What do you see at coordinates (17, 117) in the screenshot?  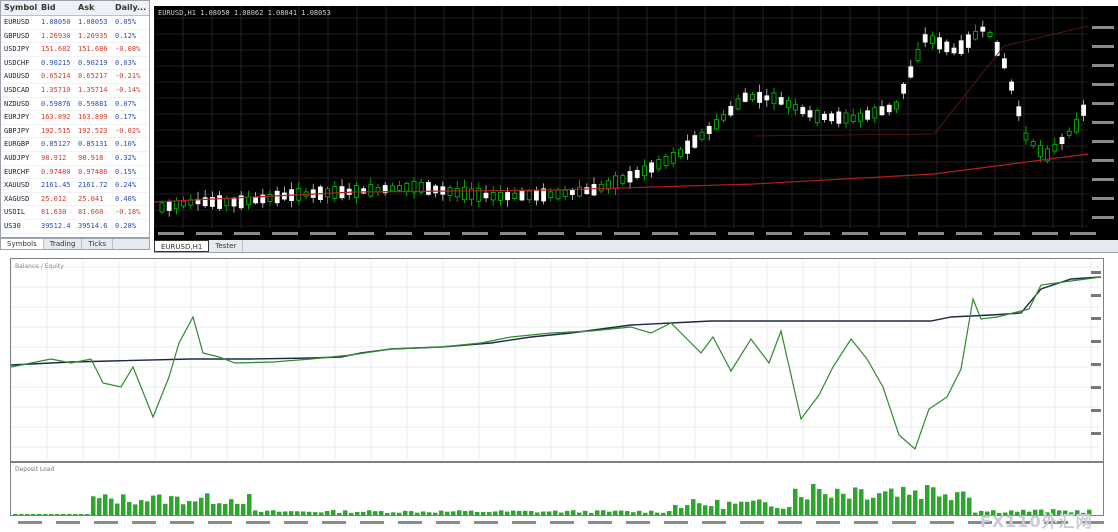 I see `symbol-cell: EURJPY` at bounding box center [17, 117].